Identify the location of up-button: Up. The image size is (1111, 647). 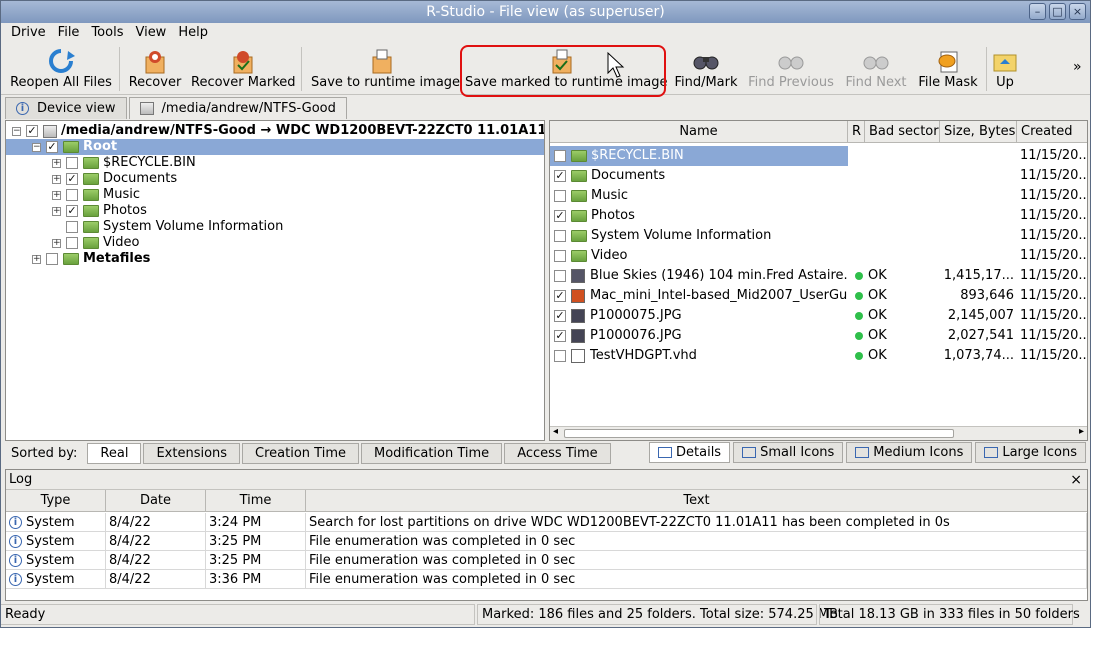
(1005, 70).